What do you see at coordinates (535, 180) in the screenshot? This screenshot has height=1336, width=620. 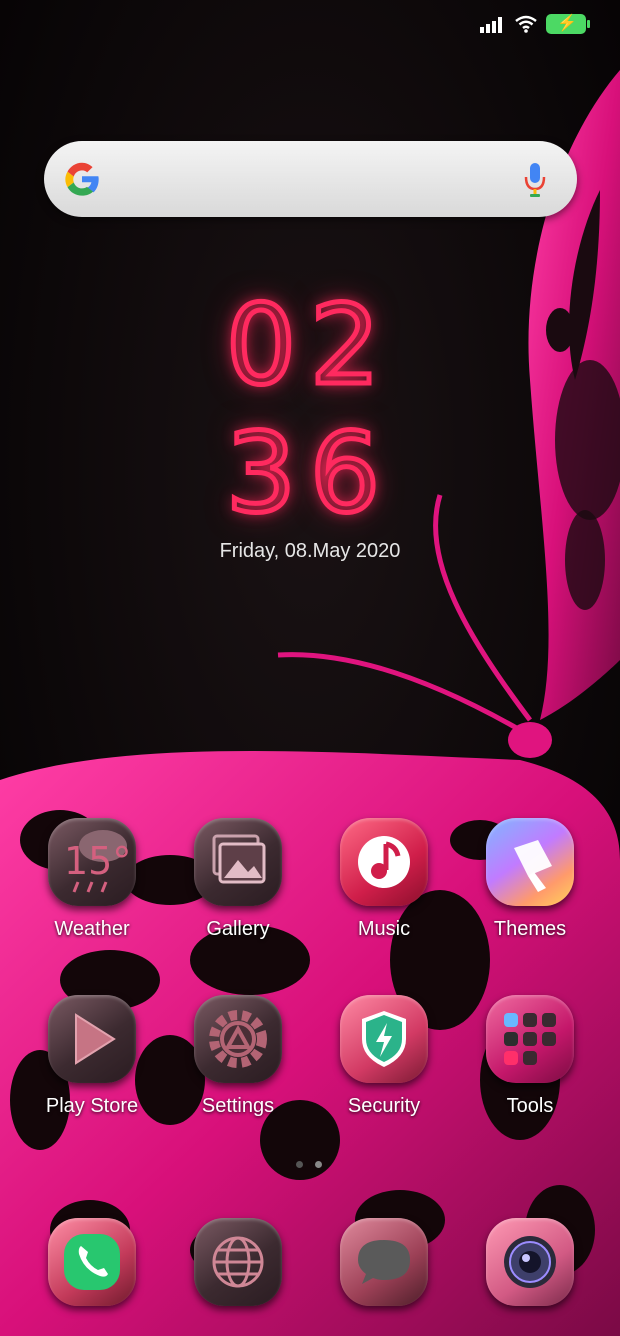 I see `mic-icon` at bounding box center [535, 180].